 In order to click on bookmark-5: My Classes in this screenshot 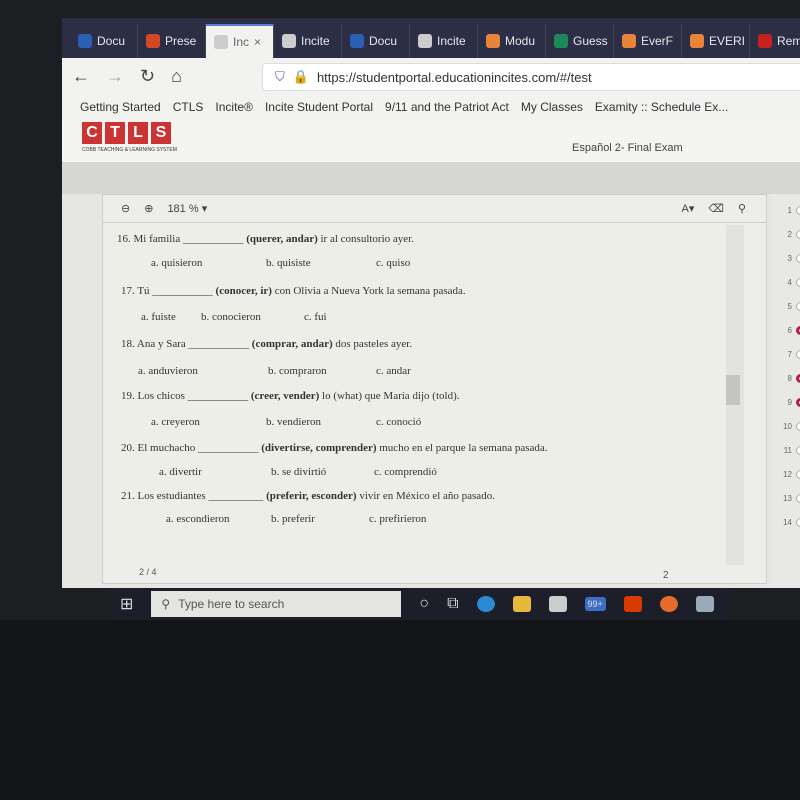, I will do `click(552, 107)`.